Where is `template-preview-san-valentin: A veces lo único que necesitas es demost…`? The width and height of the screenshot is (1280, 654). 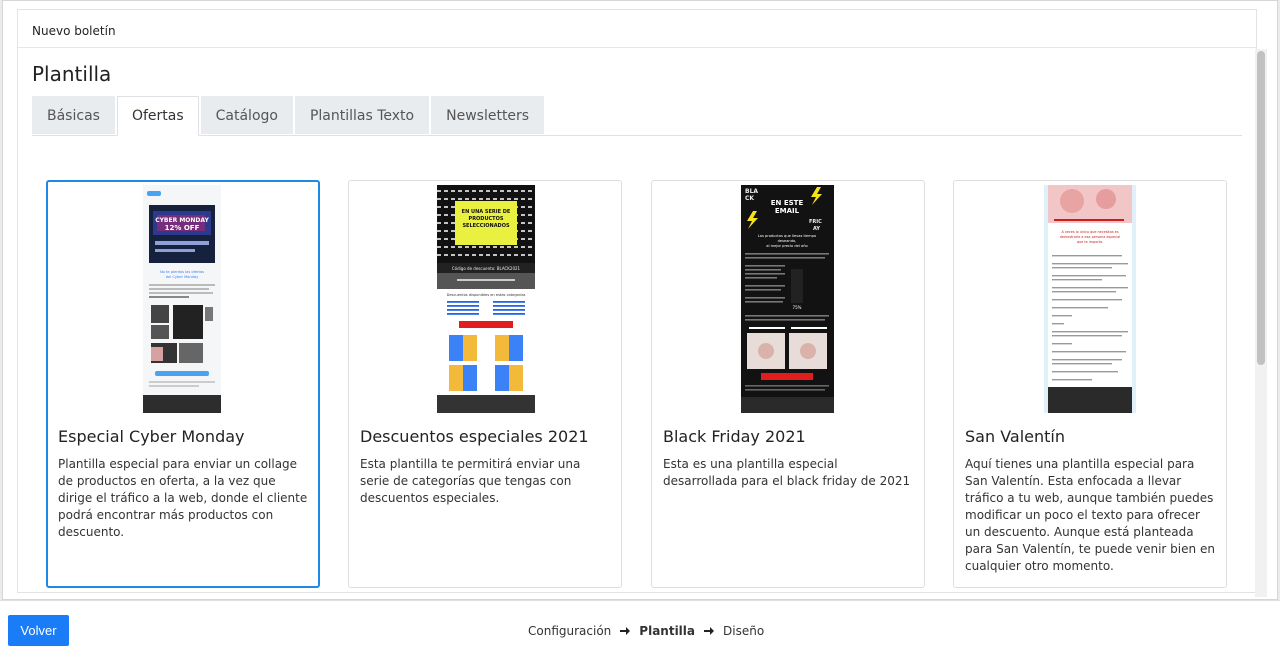 template-preview-san-valentin: A veces lo único que necesitas es demost… is located at coordinates (1090, 299).